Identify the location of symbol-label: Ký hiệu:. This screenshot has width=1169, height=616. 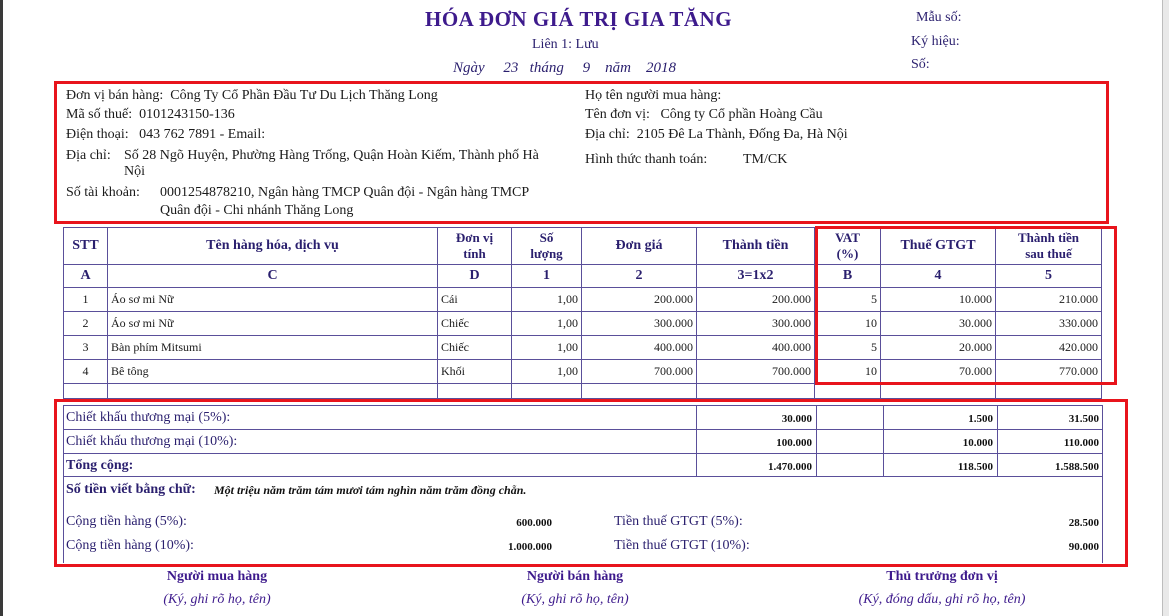
(935, 41).